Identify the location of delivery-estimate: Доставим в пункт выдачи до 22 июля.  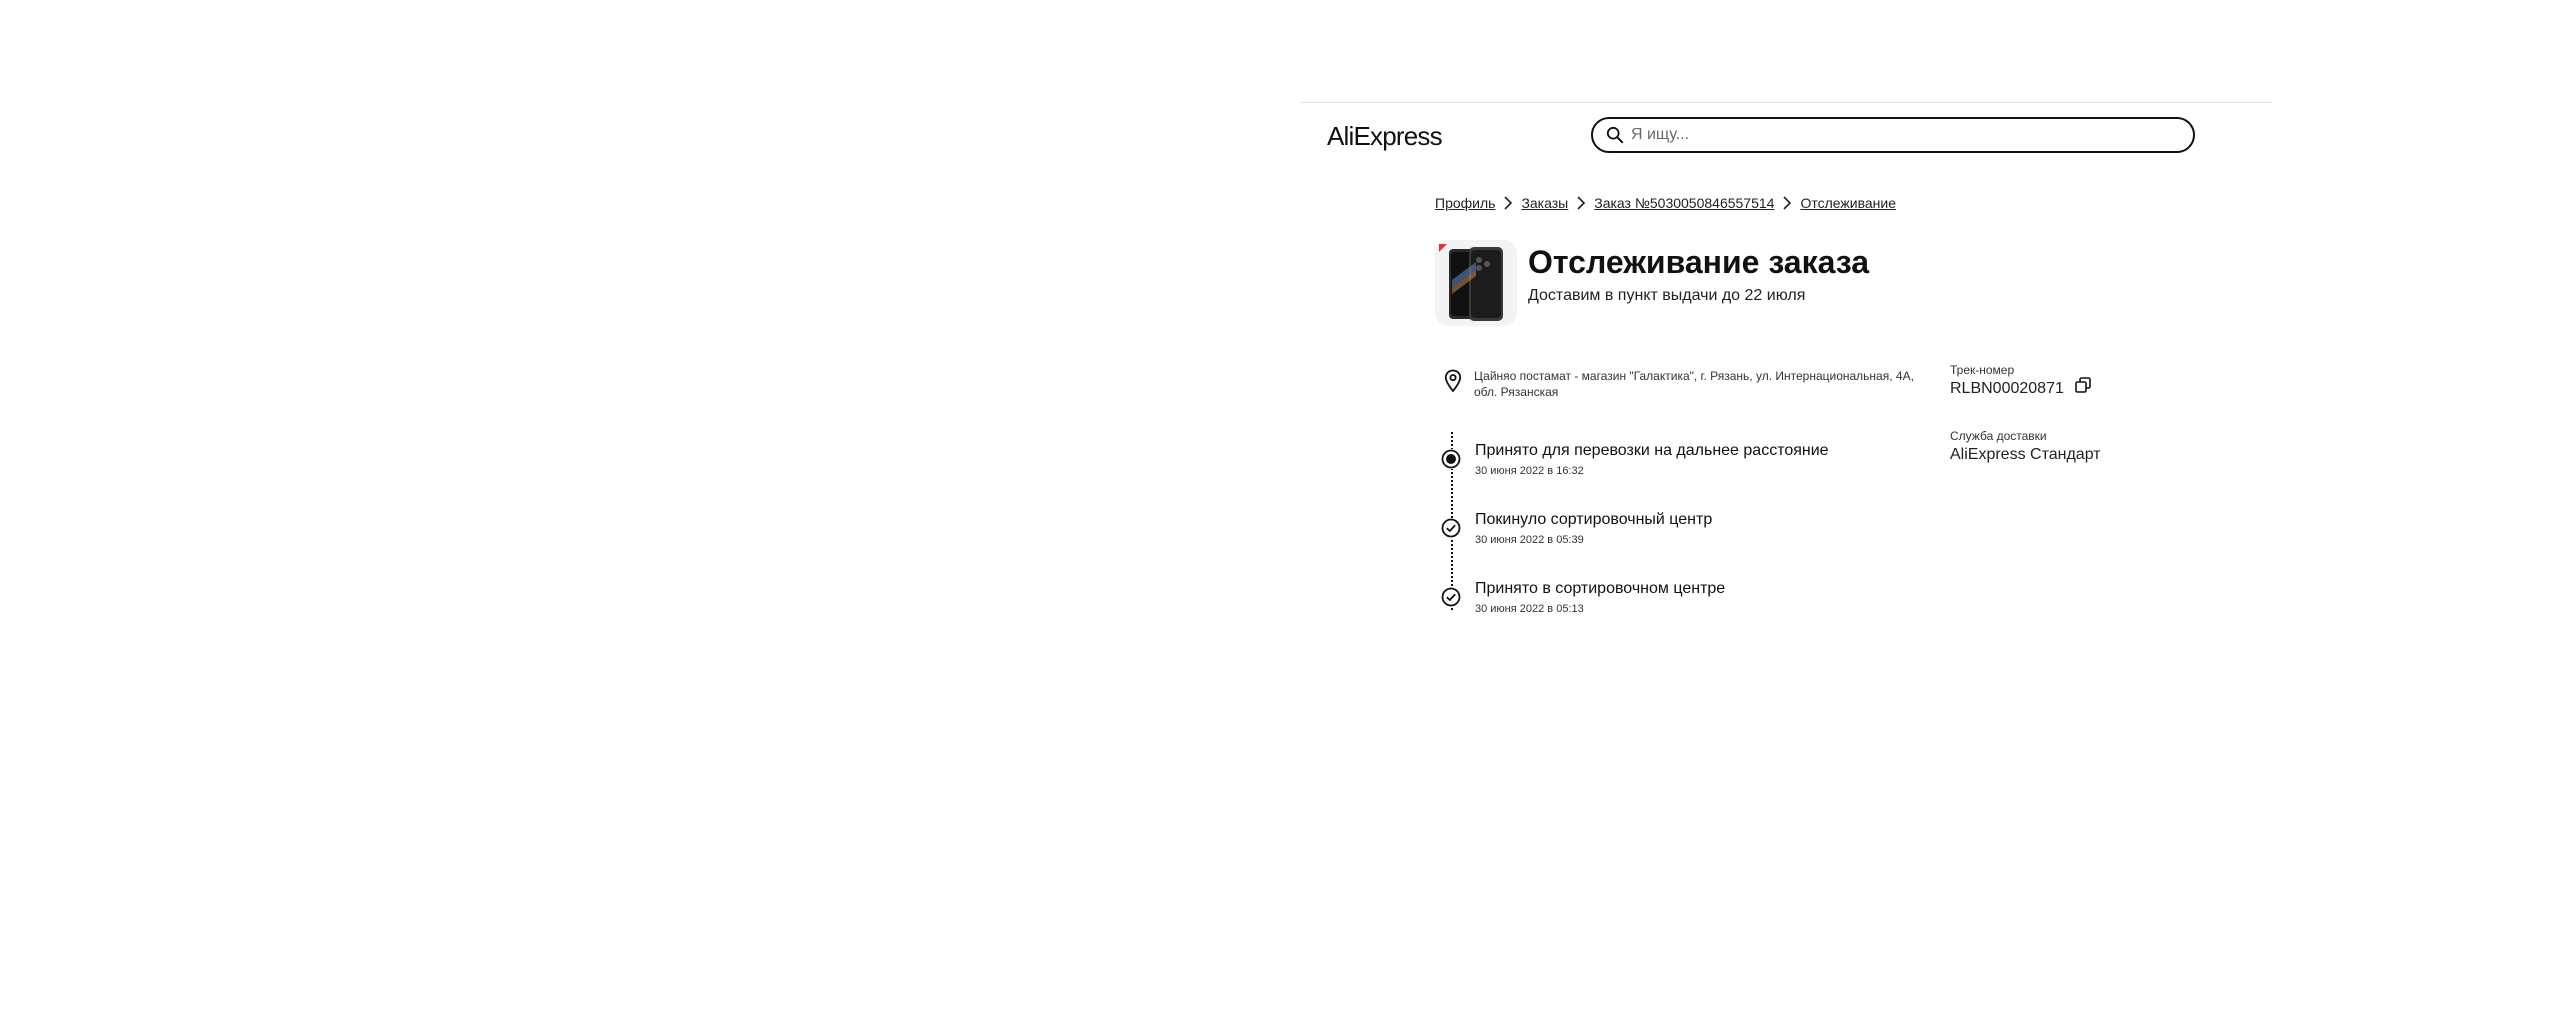
(1667, 295).